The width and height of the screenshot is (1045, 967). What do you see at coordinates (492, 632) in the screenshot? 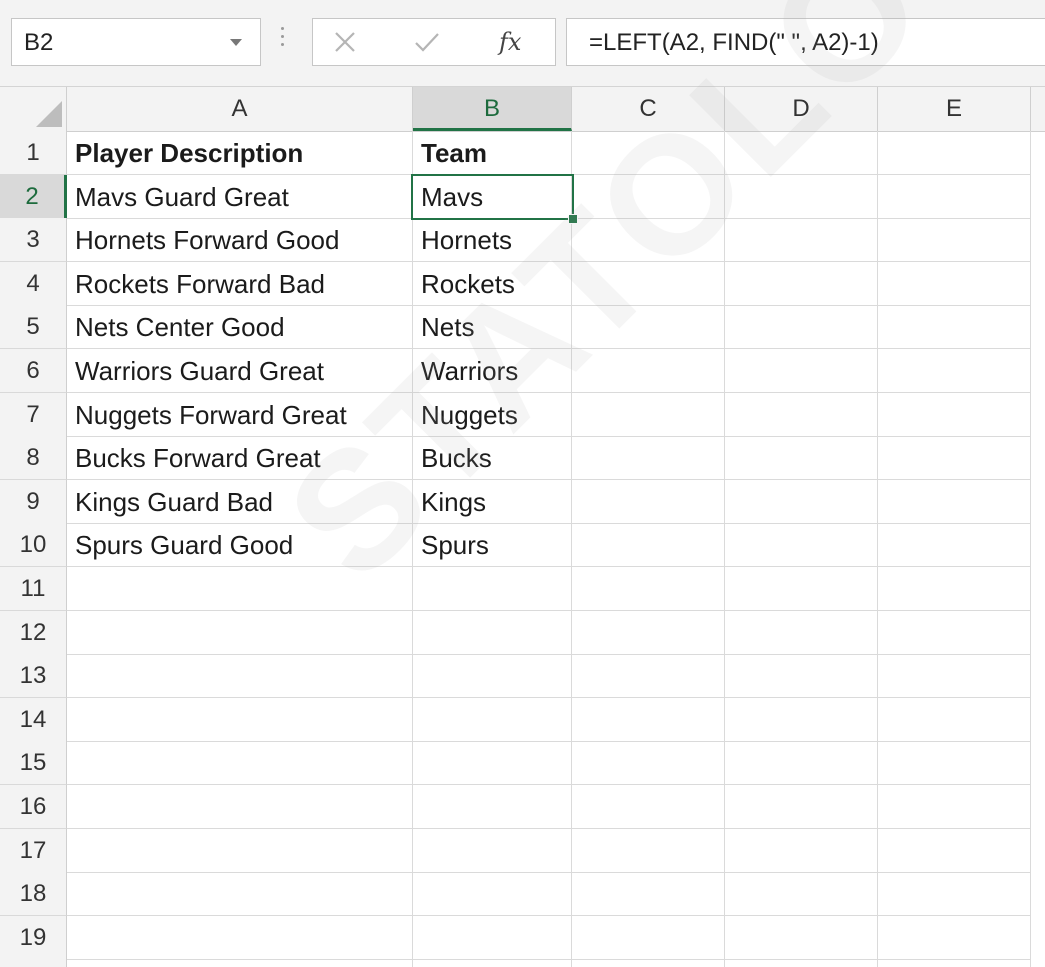
I see `cell-b12` at bounding box center [492, 632].